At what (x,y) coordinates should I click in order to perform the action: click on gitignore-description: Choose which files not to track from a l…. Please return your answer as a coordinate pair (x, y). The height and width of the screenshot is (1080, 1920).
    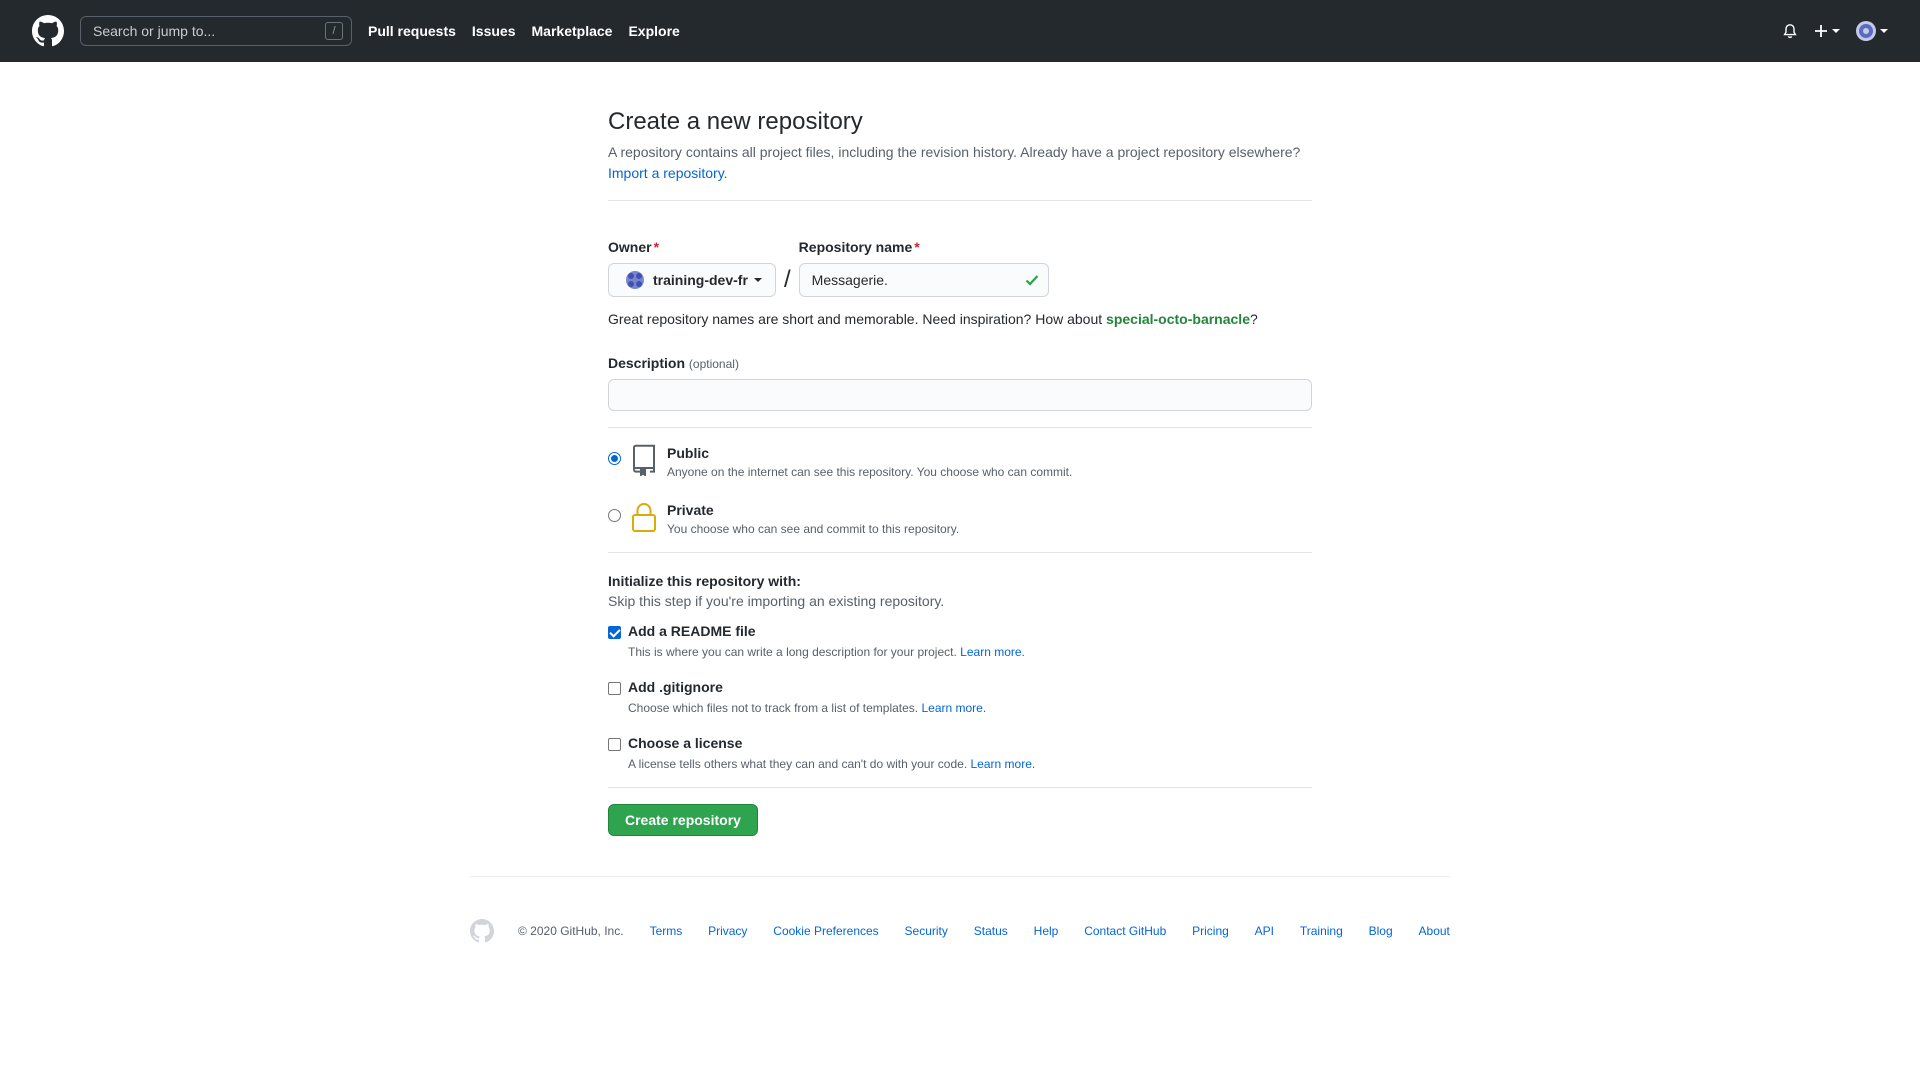
    Looking at the image, I should click on (807, 708).